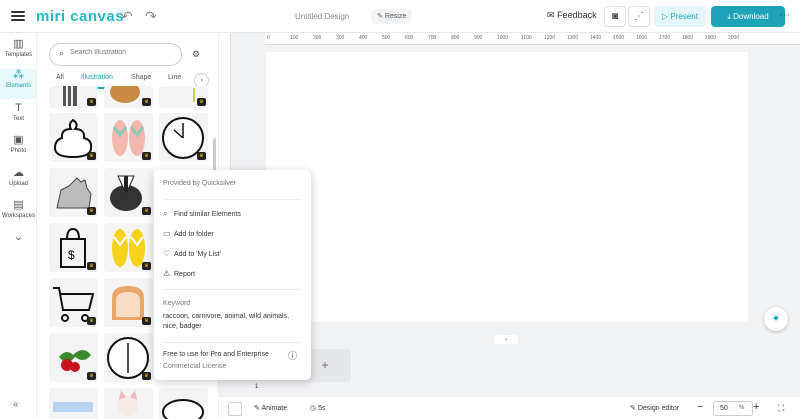 This screenshot has height=419, width=800. I want to click on rail-item-label: Templates, so click(18, 55).